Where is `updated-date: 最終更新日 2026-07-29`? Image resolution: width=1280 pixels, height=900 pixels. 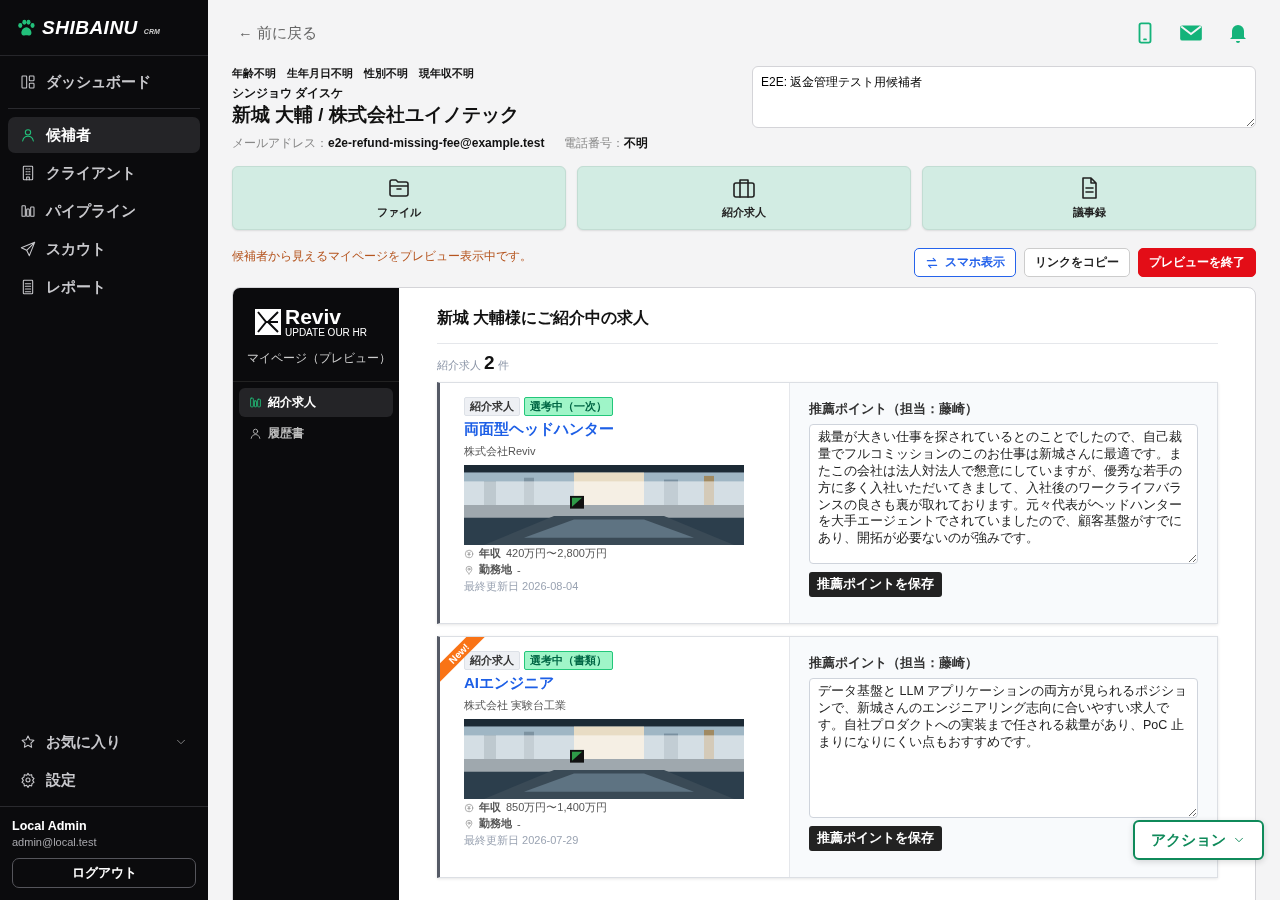 updated-date: 最終更新日 2026-07-29 is located at coordinates (522, 840).